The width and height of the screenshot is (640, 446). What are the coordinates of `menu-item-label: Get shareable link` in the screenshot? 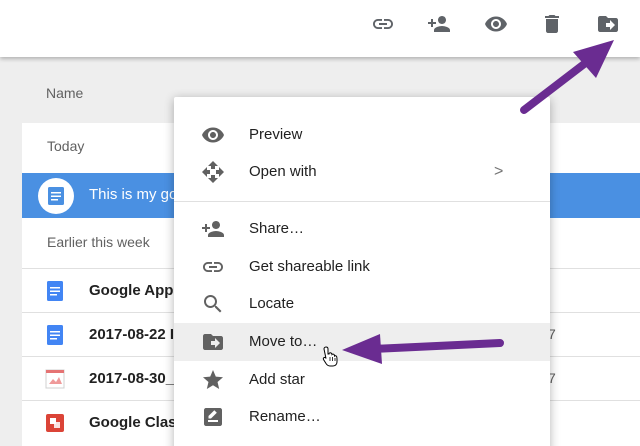 It's located at (309, 266).